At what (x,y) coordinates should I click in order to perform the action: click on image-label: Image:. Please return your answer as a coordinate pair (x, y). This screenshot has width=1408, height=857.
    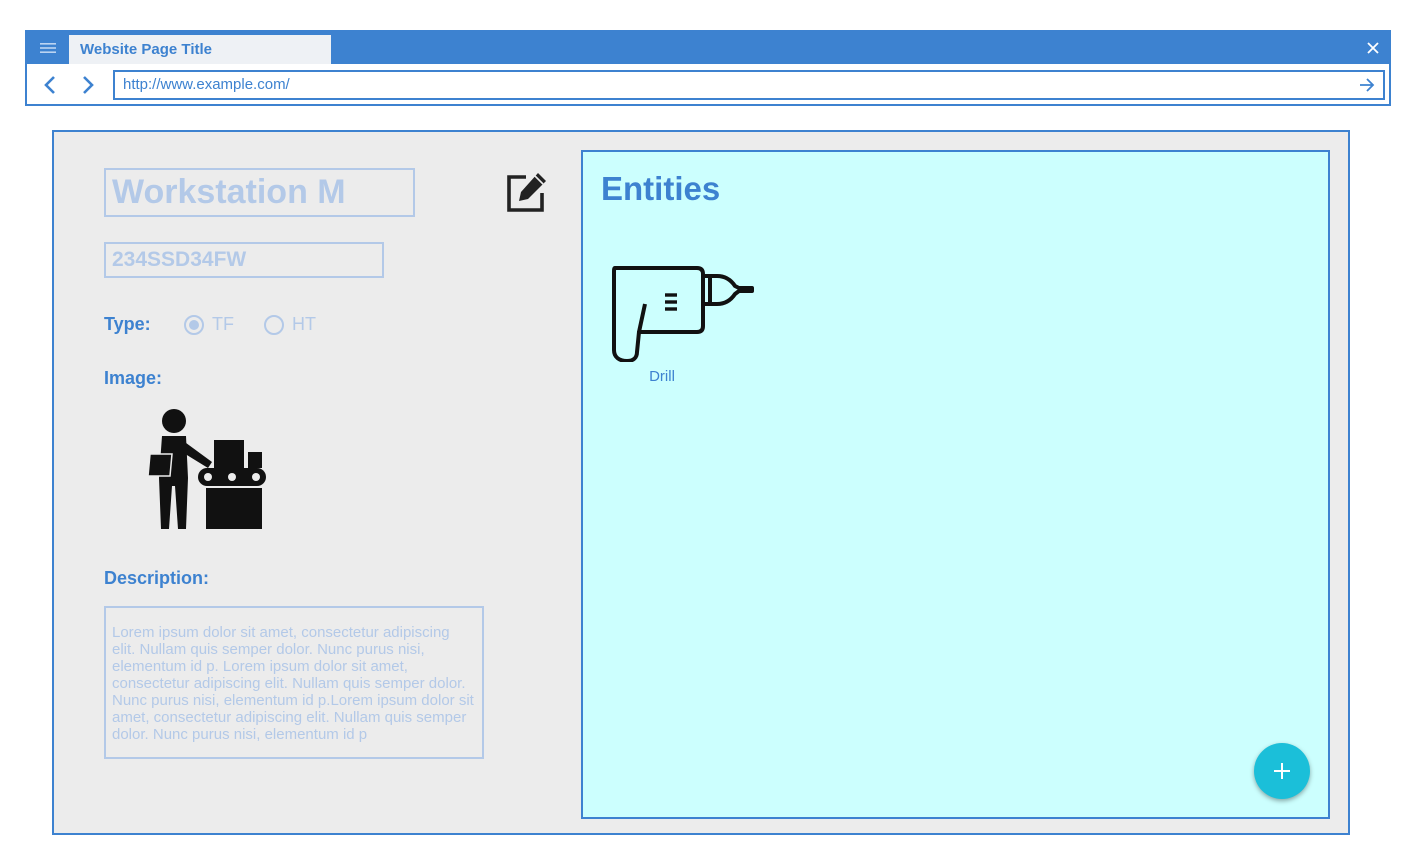
    Looking at the image, I should click on (133, 378).